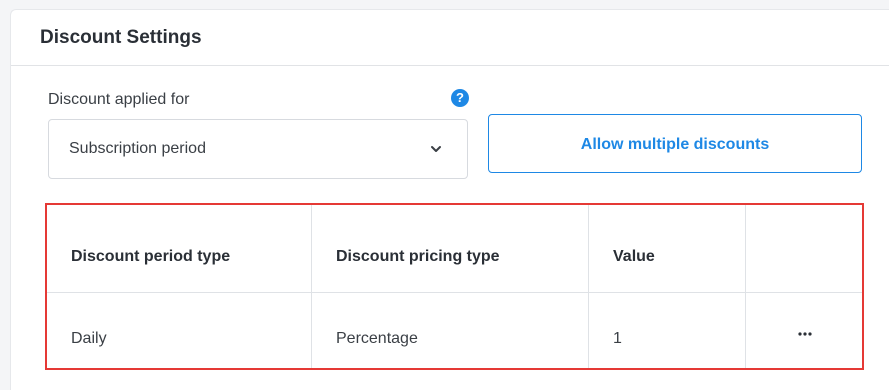 Image resolution: width=889 pixels, height=390 pixels. I want to click on cell-period-type: Daily, so click(89, 338).